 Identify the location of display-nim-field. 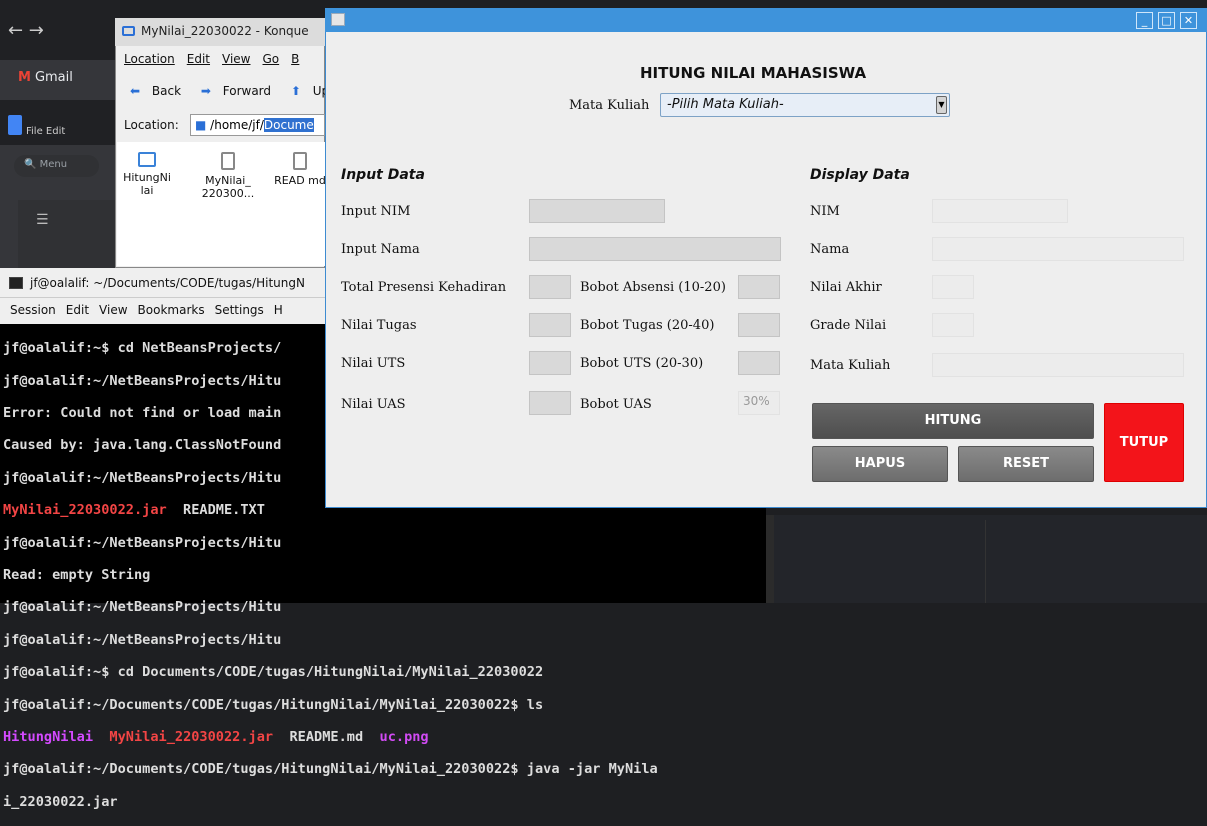
(1000, 211).